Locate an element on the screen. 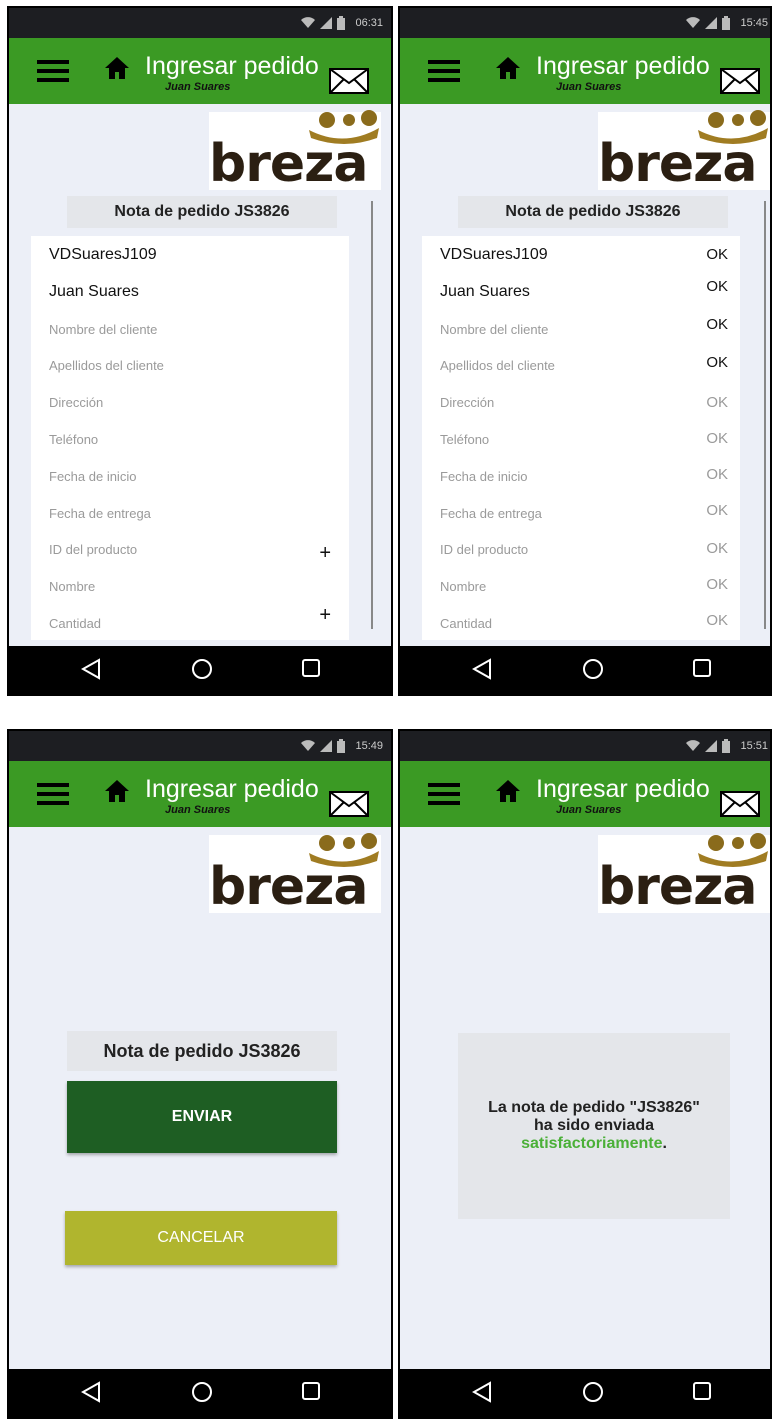 This screenshot has height=1419, width=772. add-quantity-button: + is located at coordinates (325, 615).